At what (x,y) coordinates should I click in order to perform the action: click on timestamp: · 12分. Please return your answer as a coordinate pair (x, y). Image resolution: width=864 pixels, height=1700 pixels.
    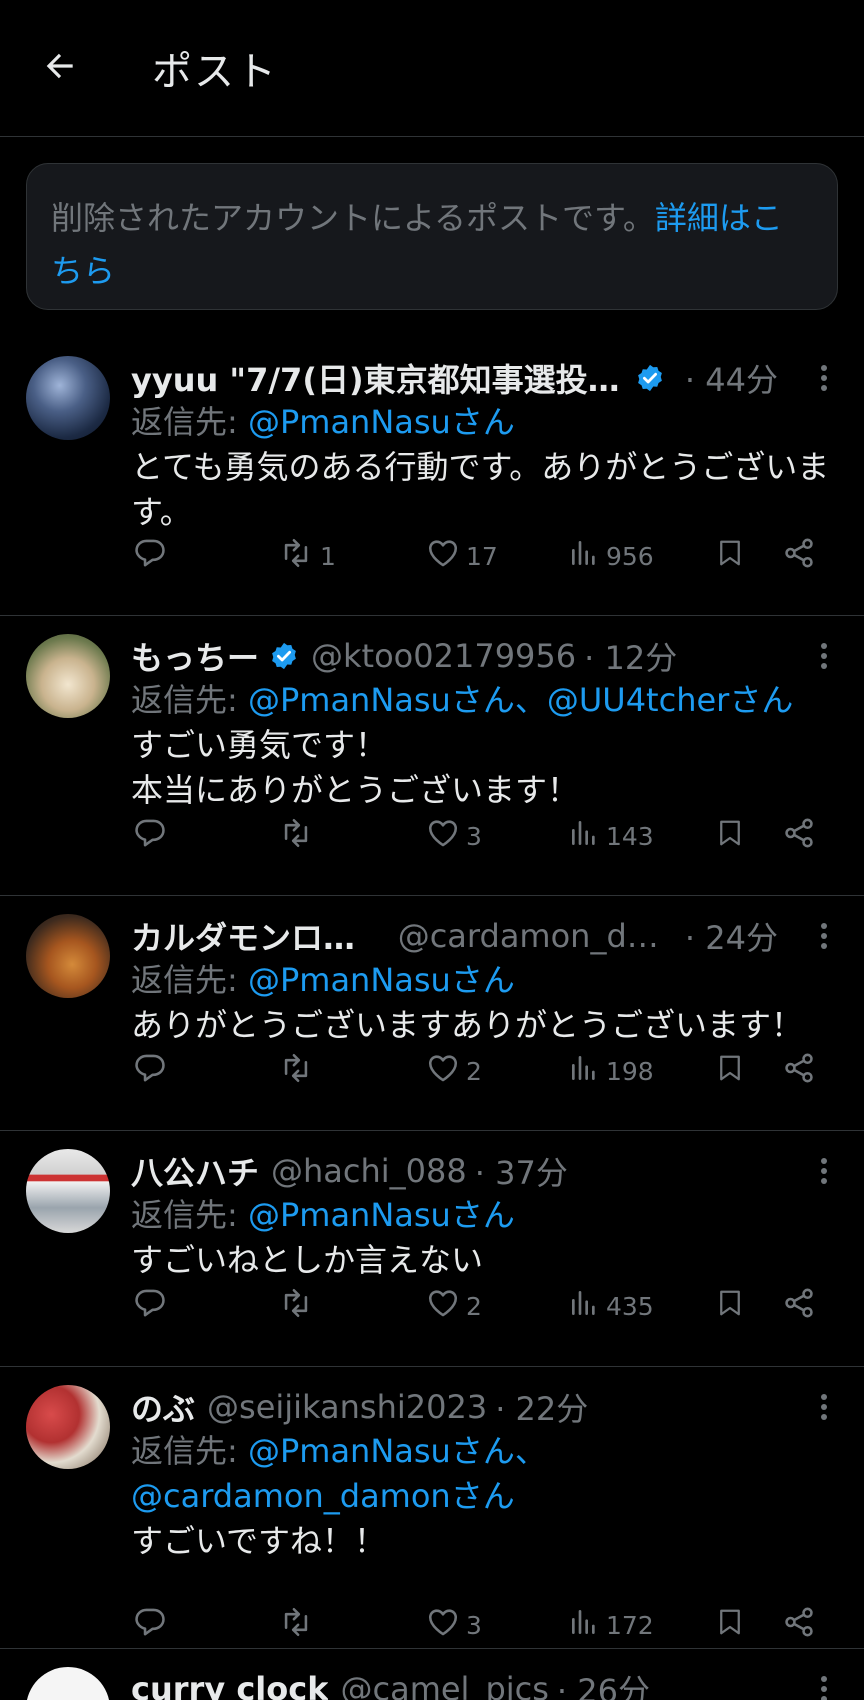
    Looking at the image, I should click on (630, 656).